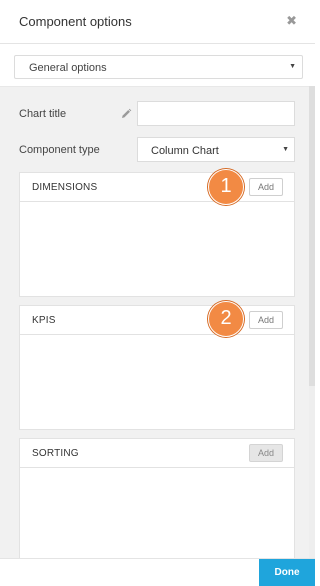  Describe the element at coordinates (266, 187) in the screenshot. I see `add-dimension-button: Add` at that location.